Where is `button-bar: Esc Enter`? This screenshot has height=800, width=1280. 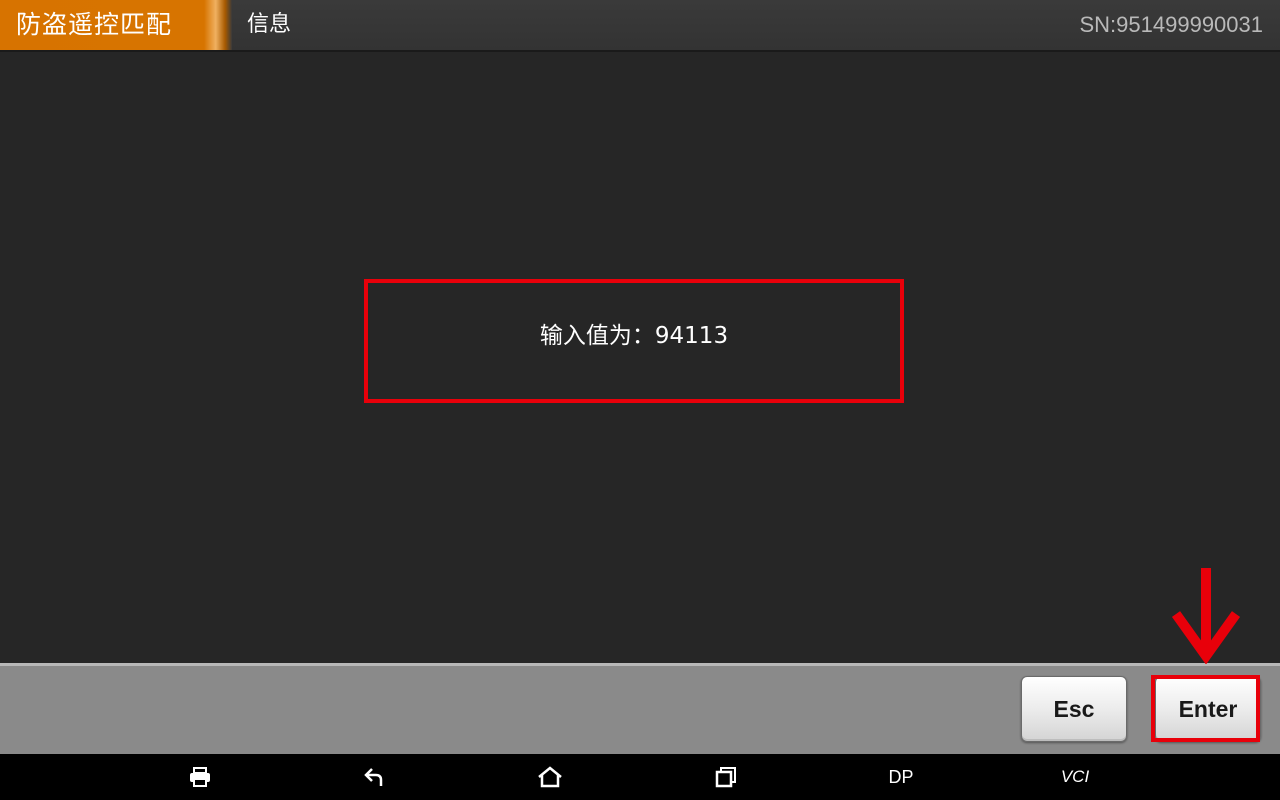 button-bar: Esc Enter is located at coordinates (640, 708).